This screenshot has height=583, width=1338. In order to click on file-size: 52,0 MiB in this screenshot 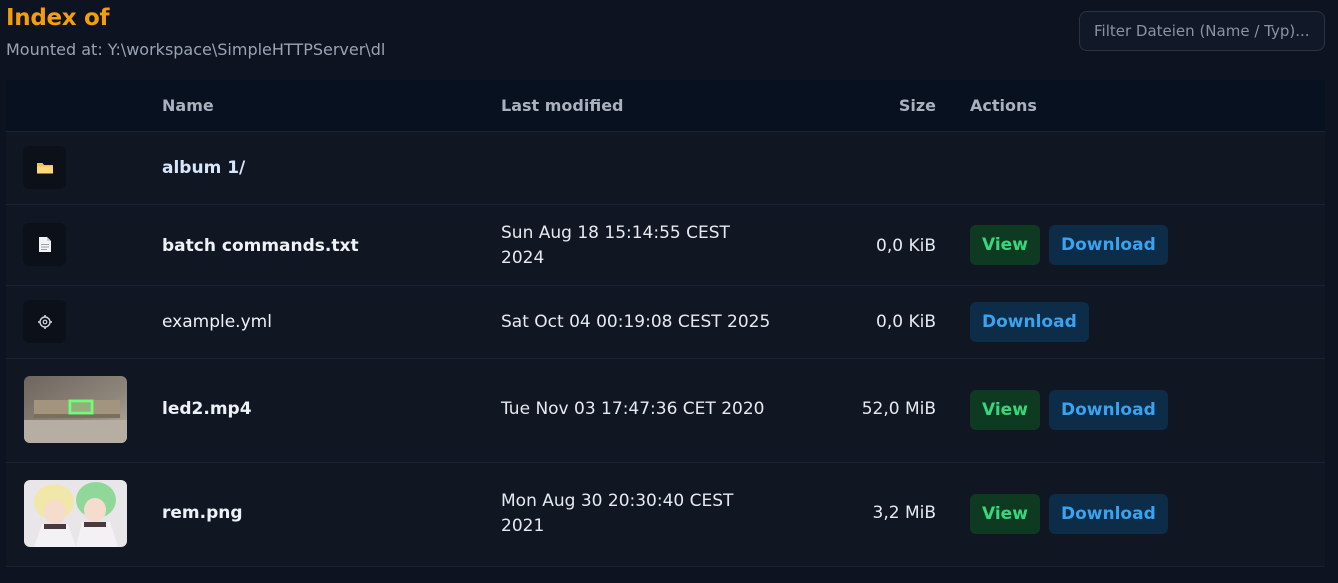, I will do `click(898, 409)`.